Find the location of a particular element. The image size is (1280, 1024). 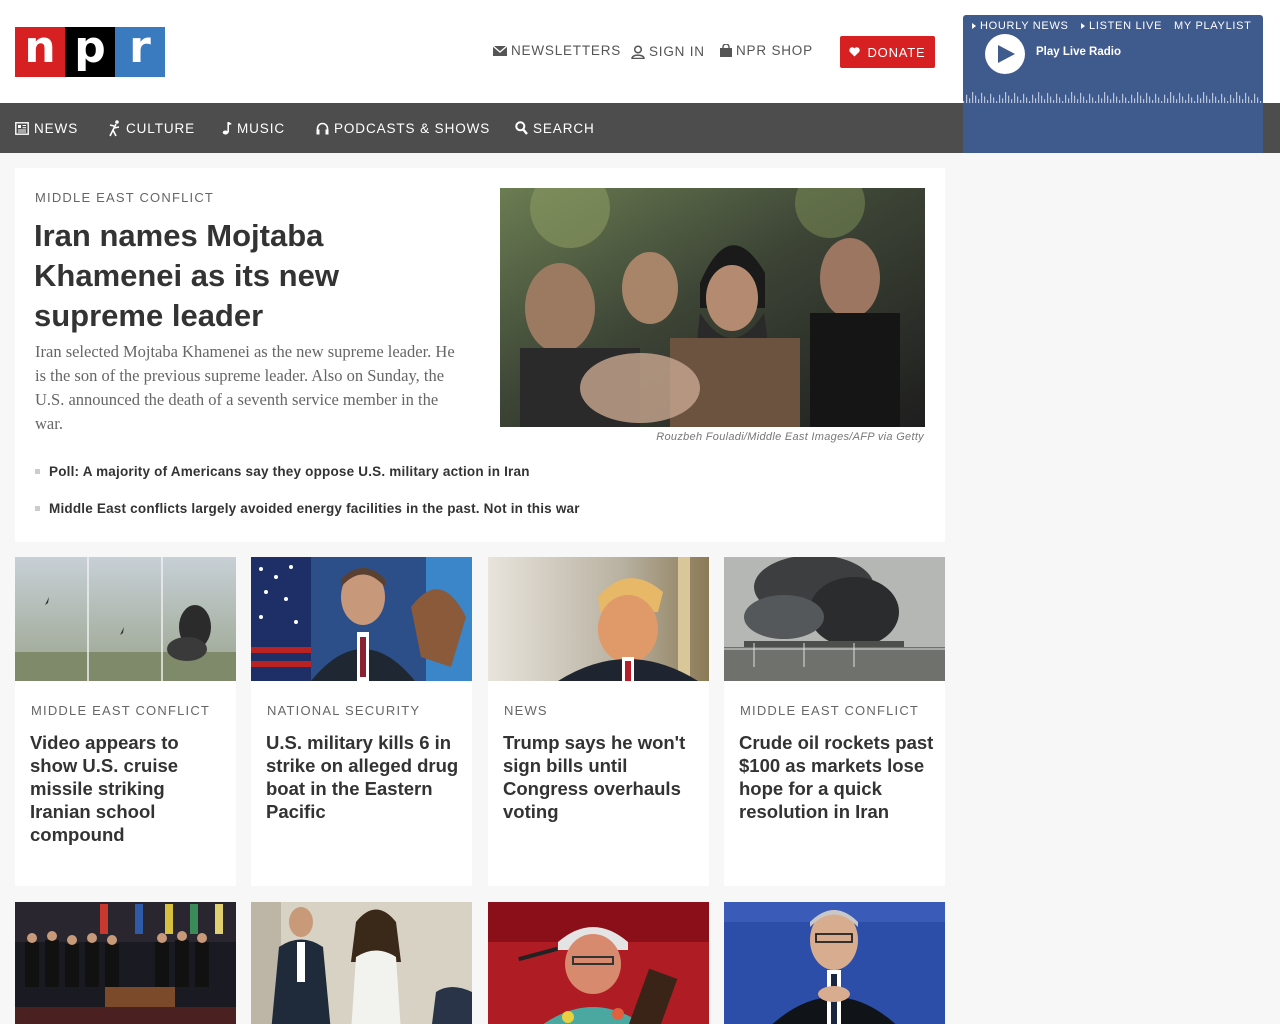

donate-label: DONATE is located at coordinates (896, 52).